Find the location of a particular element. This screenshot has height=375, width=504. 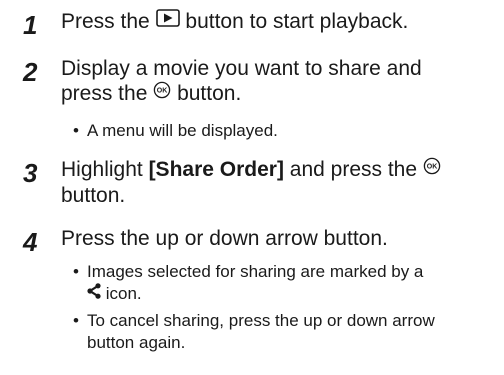

step-number: 1 is located at coordinates (30, 25).